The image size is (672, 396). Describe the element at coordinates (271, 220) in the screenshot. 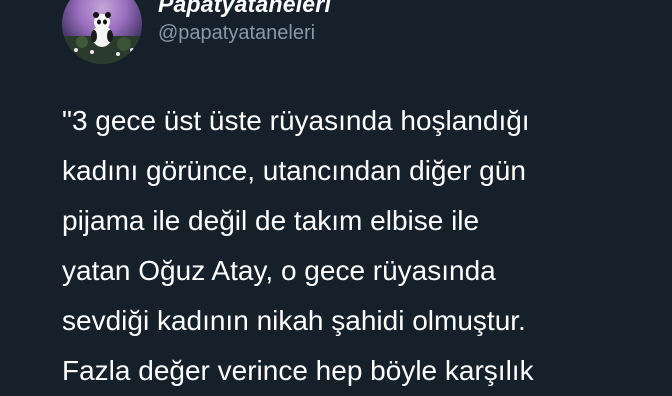

I see `tweet-text-line: pijama ile değil de takım elbise ile` at that location.